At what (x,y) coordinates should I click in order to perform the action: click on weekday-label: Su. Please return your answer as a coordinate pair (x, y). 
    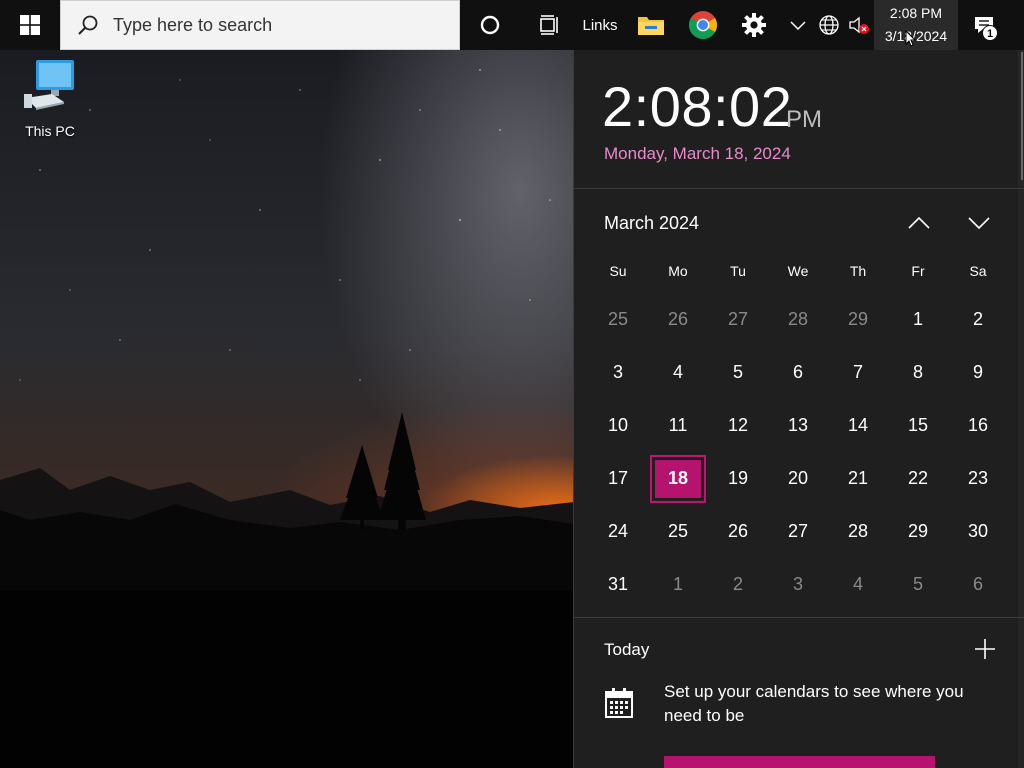
    Looking at the image, I should click on (618, 271).